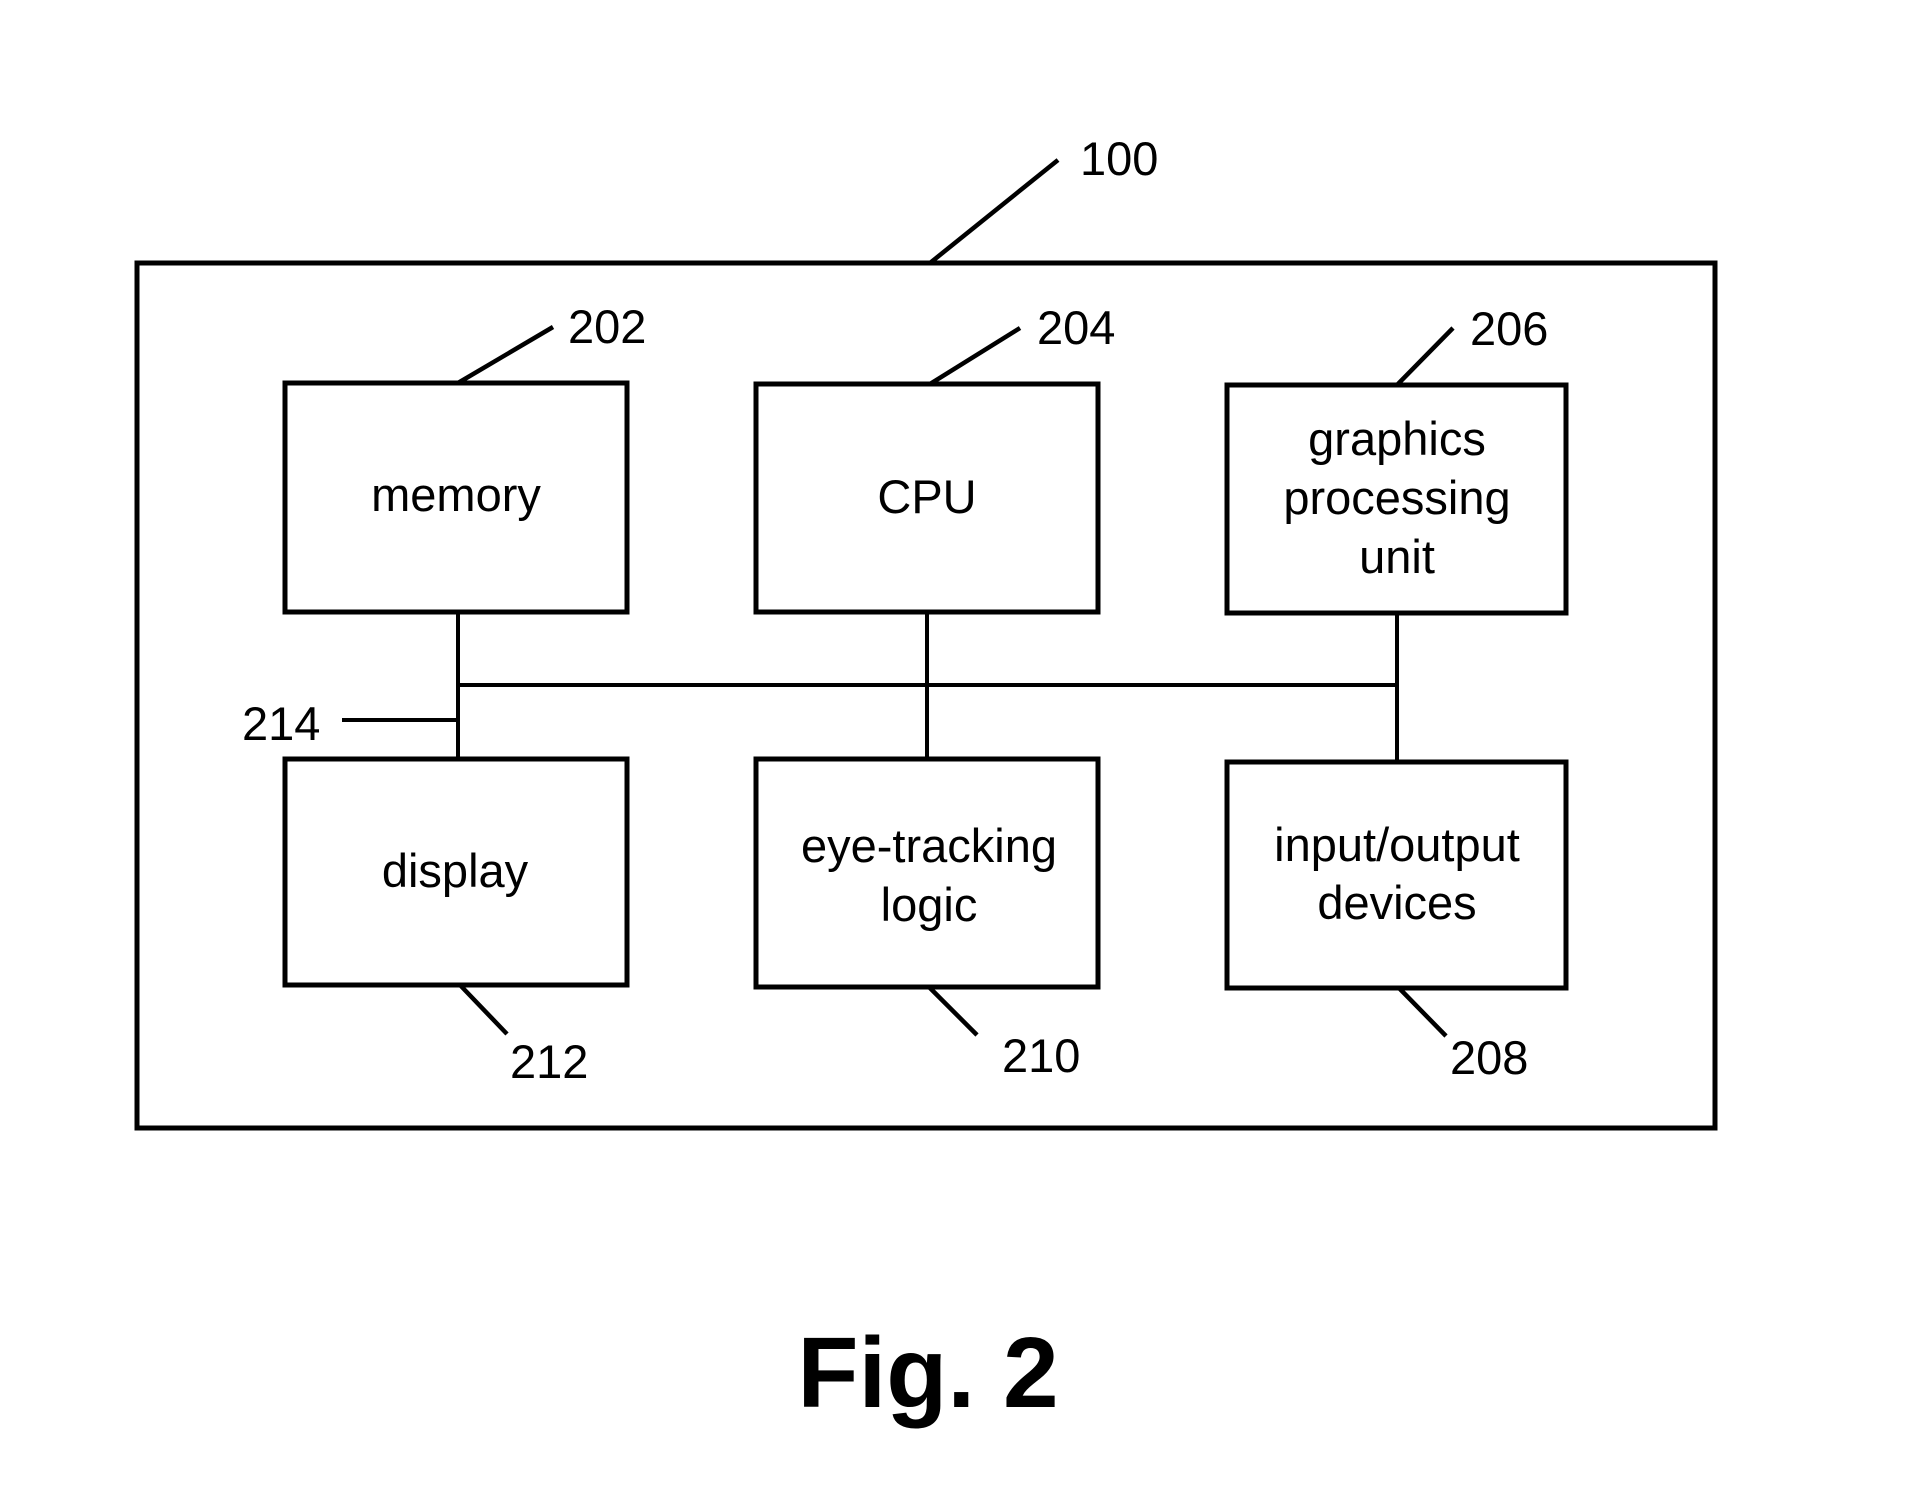  Describe the element at coordinates (281, 723) in the screenshot. I see `bus-ref-label: 214` at that location.